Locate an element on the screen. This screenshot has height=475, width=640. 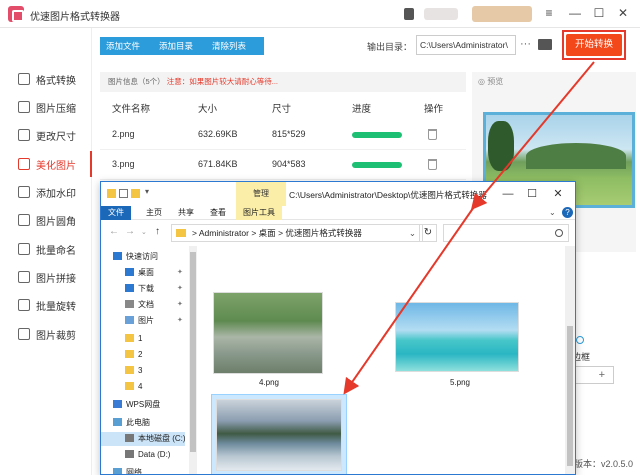
nav-item: 桌面 is located at coordinates (139, 273).